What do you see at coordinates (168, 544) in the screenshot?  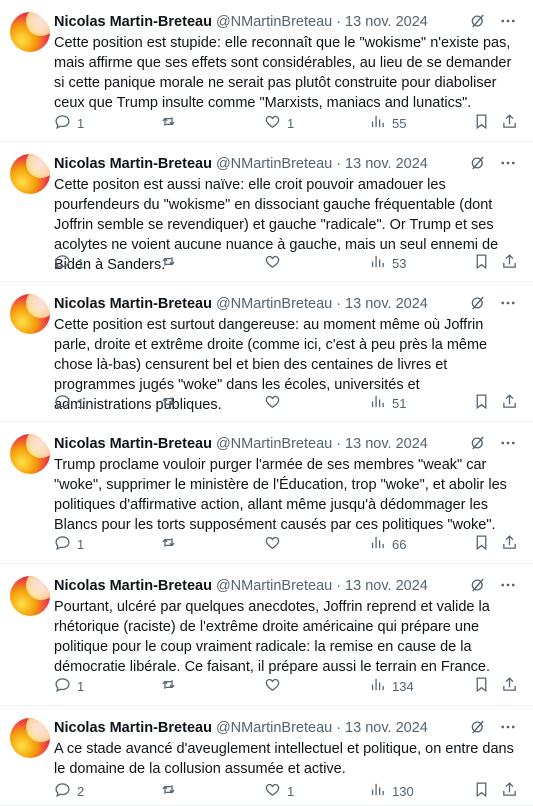 I see `retweet-icon` at bounding box center [168, 544].